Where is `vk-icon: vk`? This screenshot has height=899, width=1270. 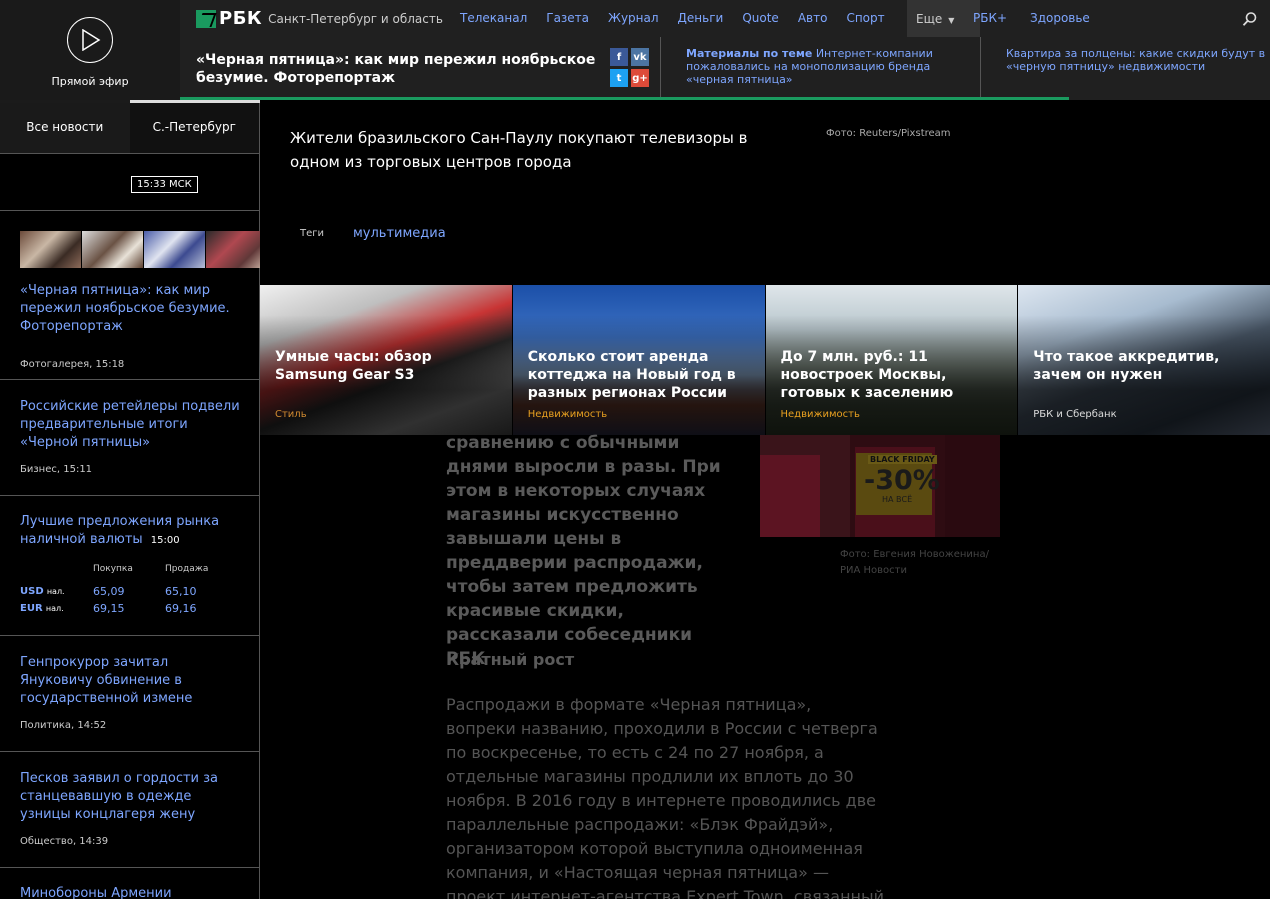 vk-icon: vk is located at coordinates (640, 57).